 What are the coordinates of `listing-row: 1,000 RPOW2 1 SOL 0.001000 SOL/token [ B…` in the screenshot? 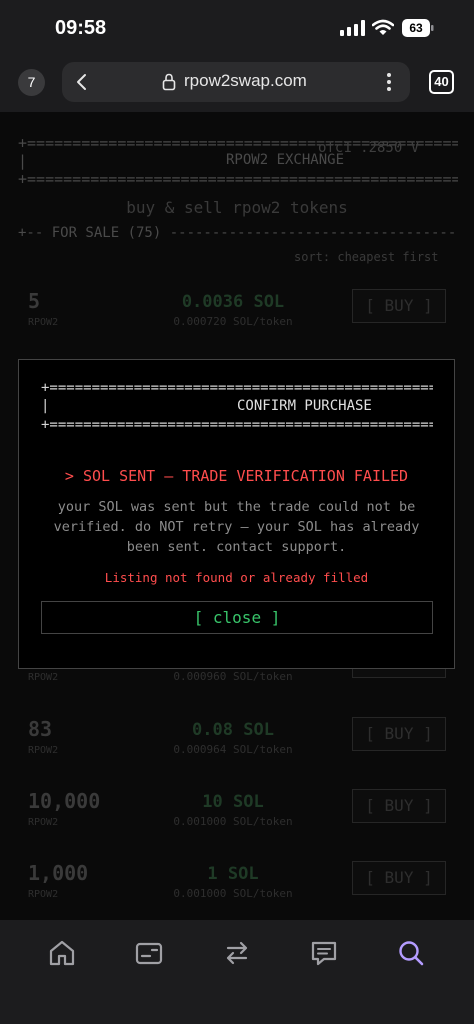 It's located at (237, 890).